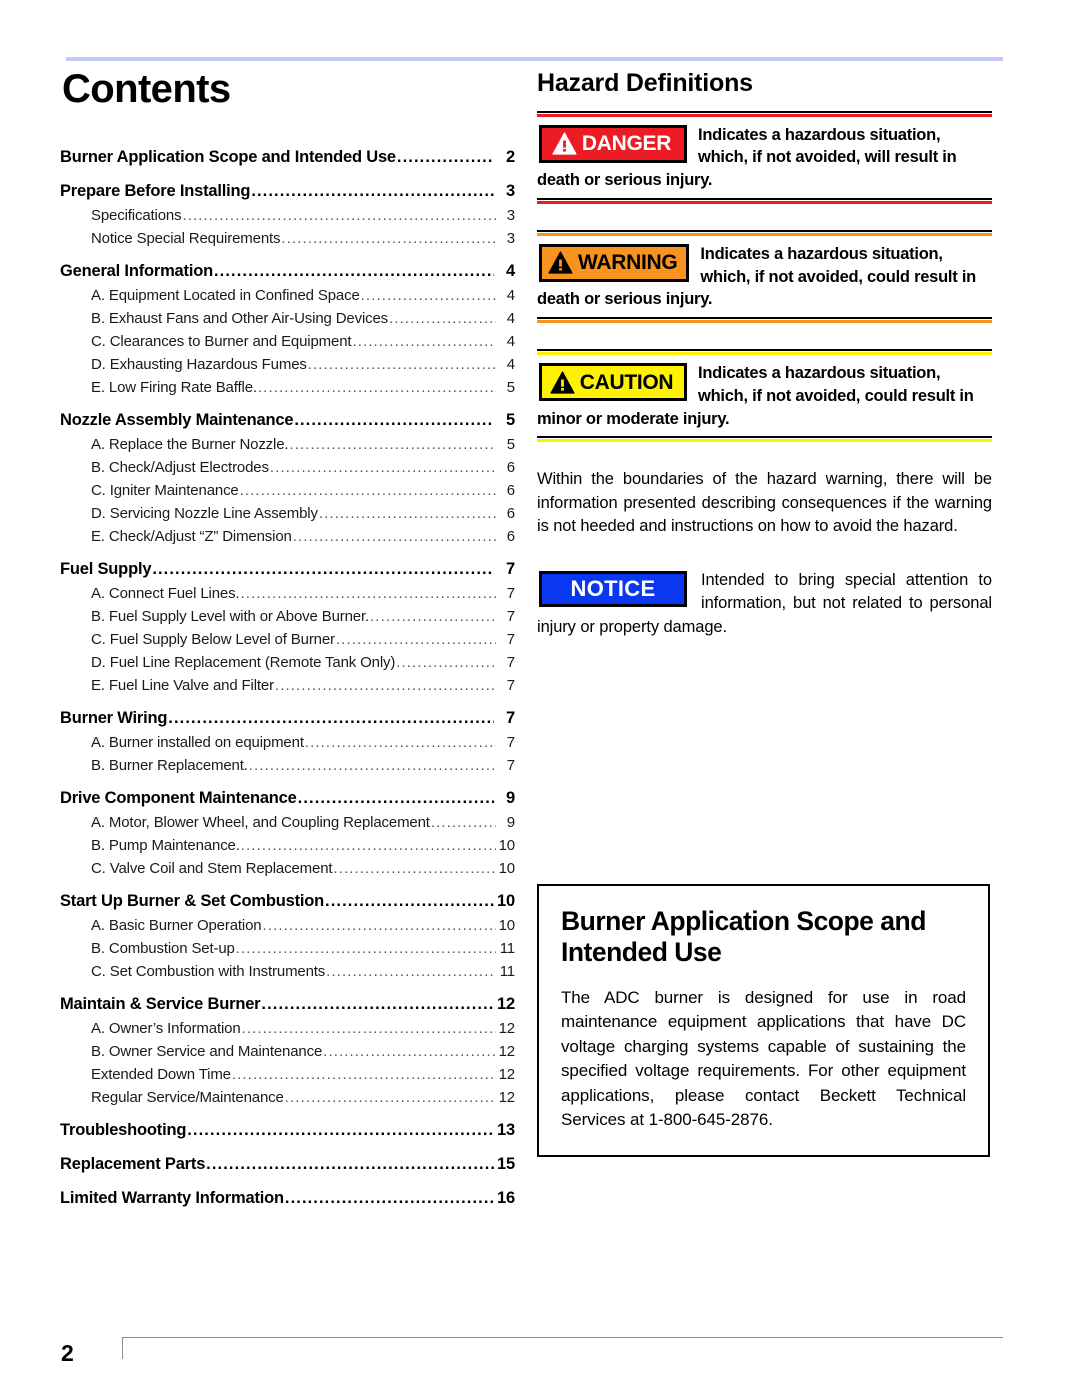 This screenshot has height=1397, width=1080. What do you see at coordinates (136, 215) in the screenshot?
I see `toc-subentry-label: Specifications` at bounding box center [136, 215].